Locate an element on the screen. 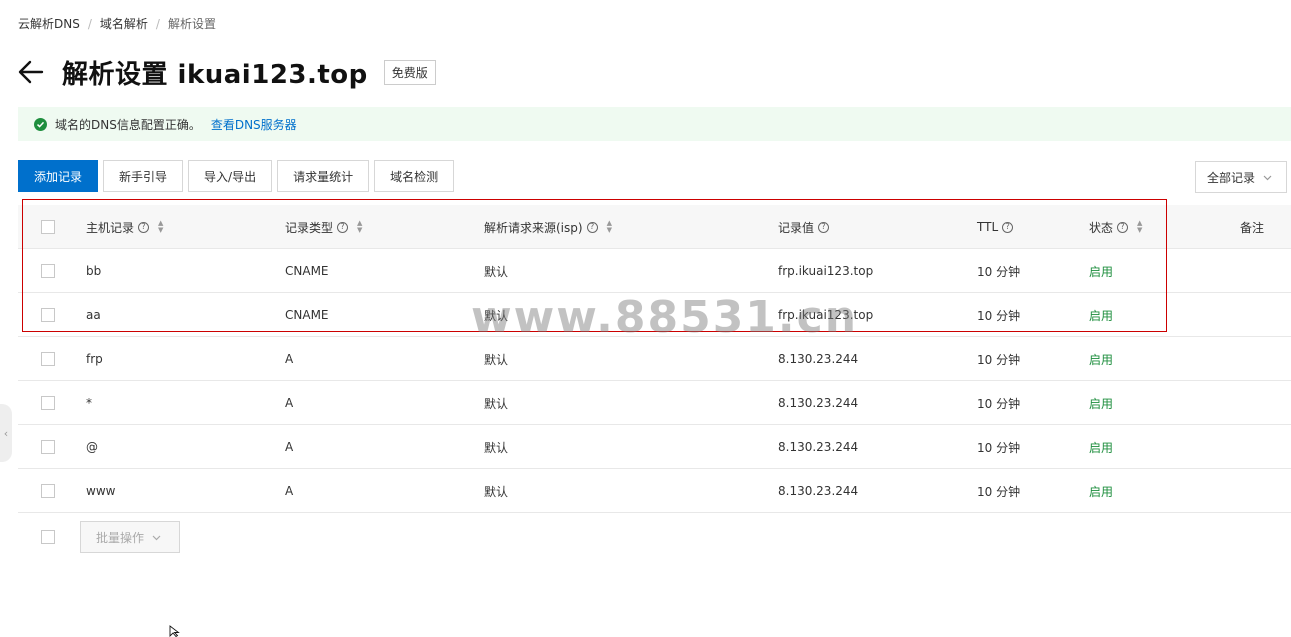  record-filter-value: 全部记录 is located at coordinates (1231, 177).